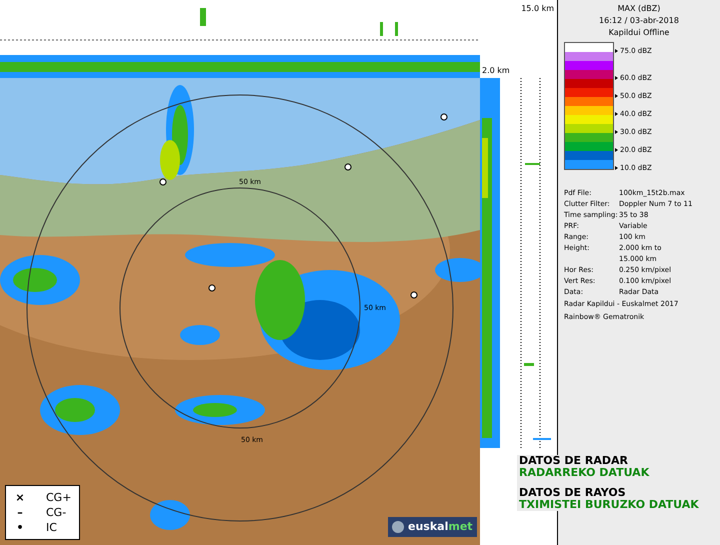  I want to click on data-link: DATOS DE RADAR RADARREKO DATUAK, so click(609, 467).